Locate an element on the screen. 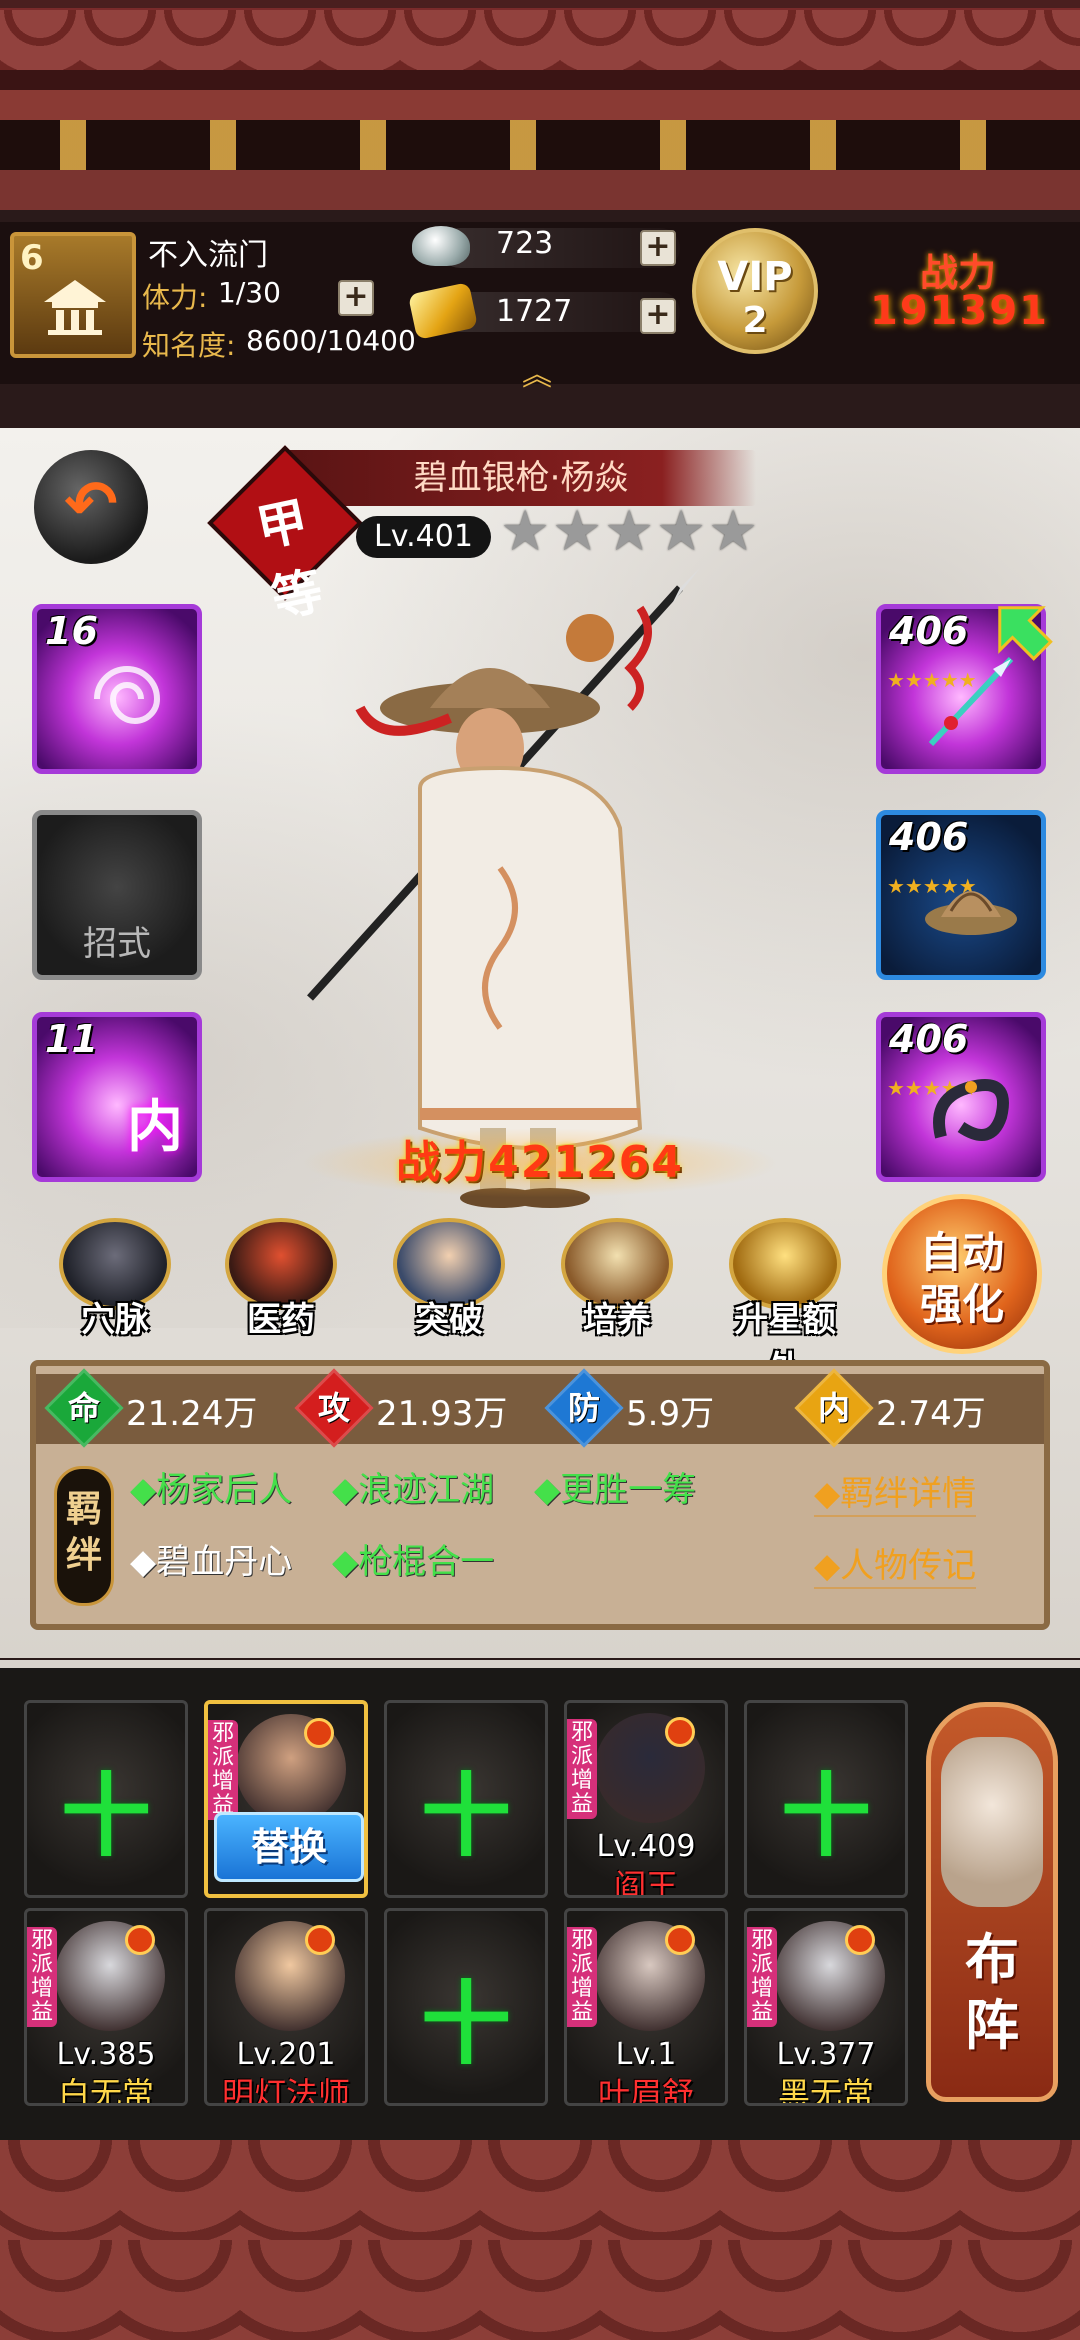  add-hero-icon: 十 is located at coordinates (826, 1816).